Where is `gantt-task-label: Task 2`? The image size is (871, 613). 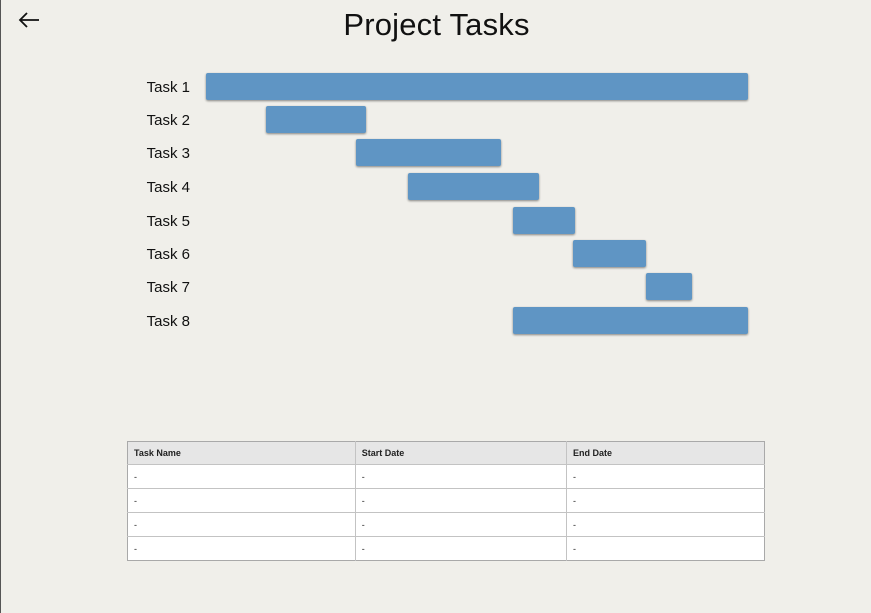
gantt-task-label: Task 2 is located at coordinates (168, 120).